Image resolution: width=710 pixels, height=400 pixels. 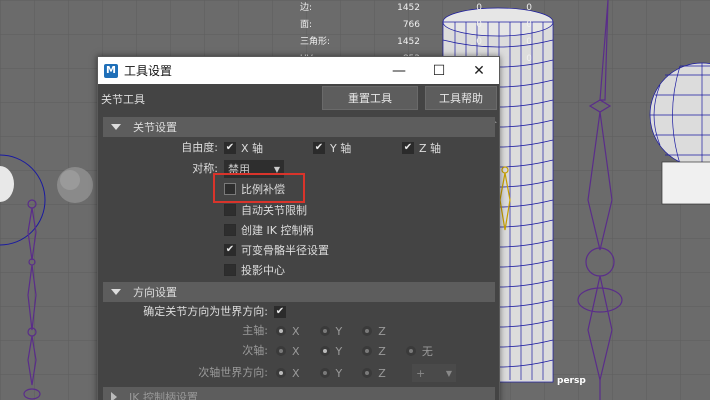 What do you see at coordinates (479, 70) in the screenshot?
I see `close-icon: ✕` at bounding box center [479, 70].